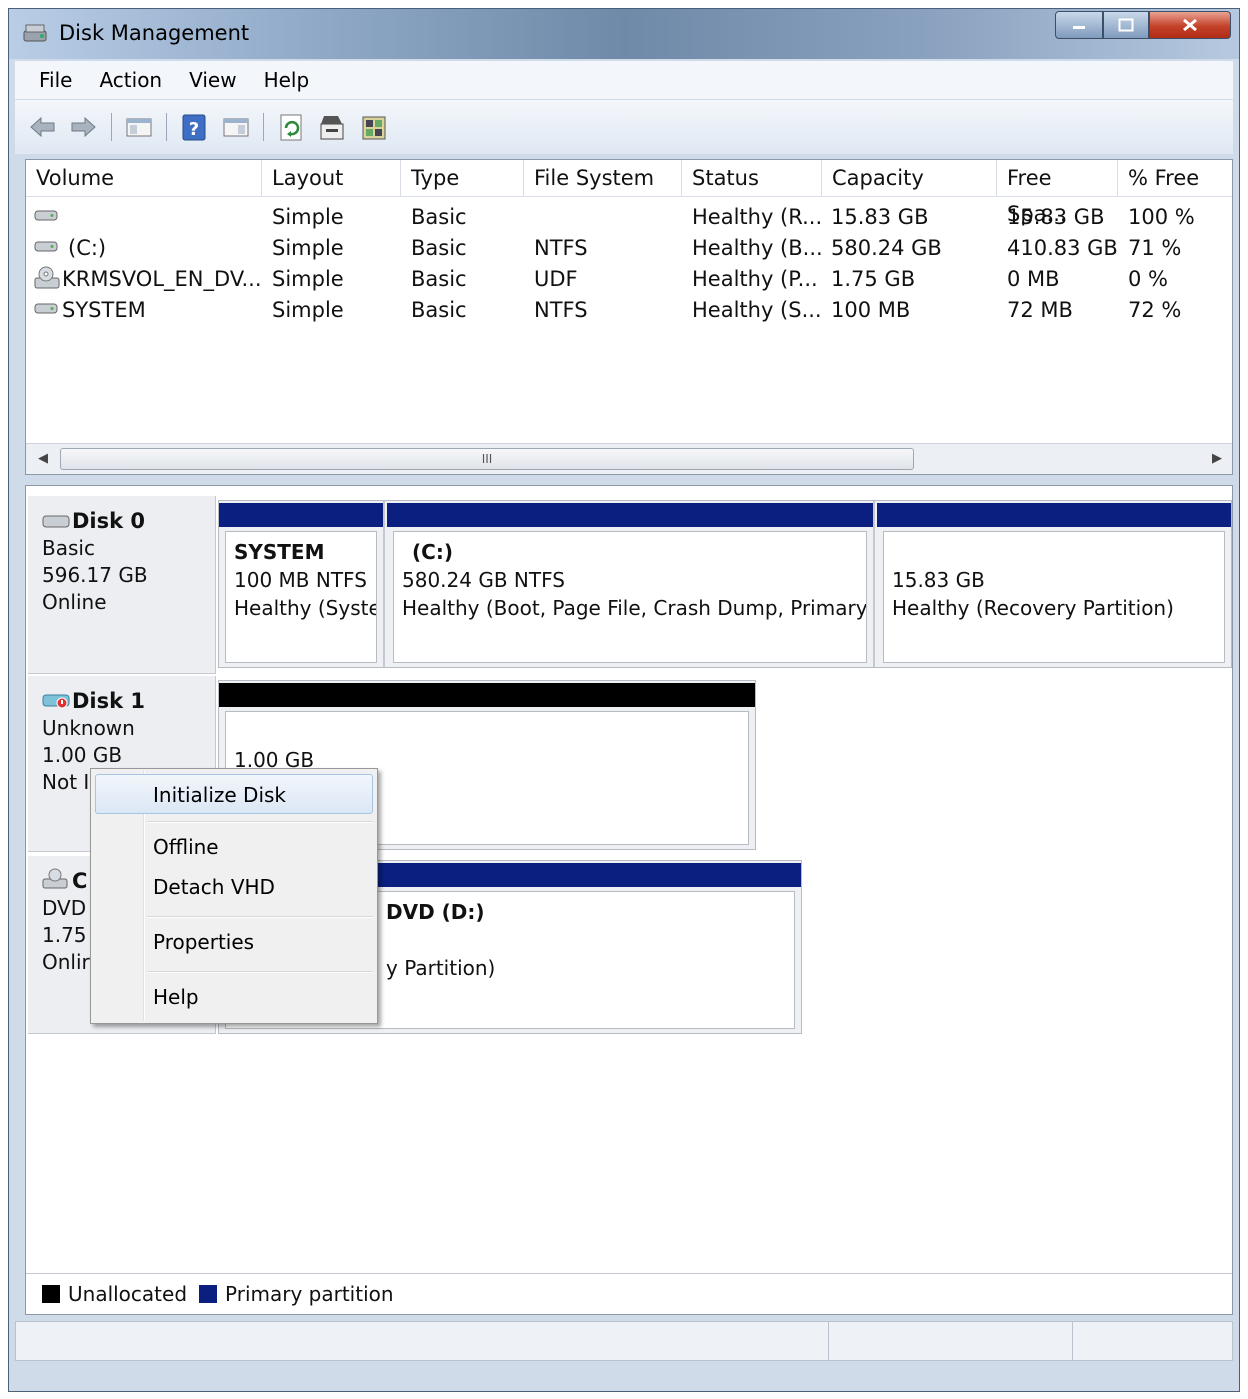 This screenshot has height=1399, width=1248. I want to click on scroll-left-arrow-icon: ◀, so click(43, 458).